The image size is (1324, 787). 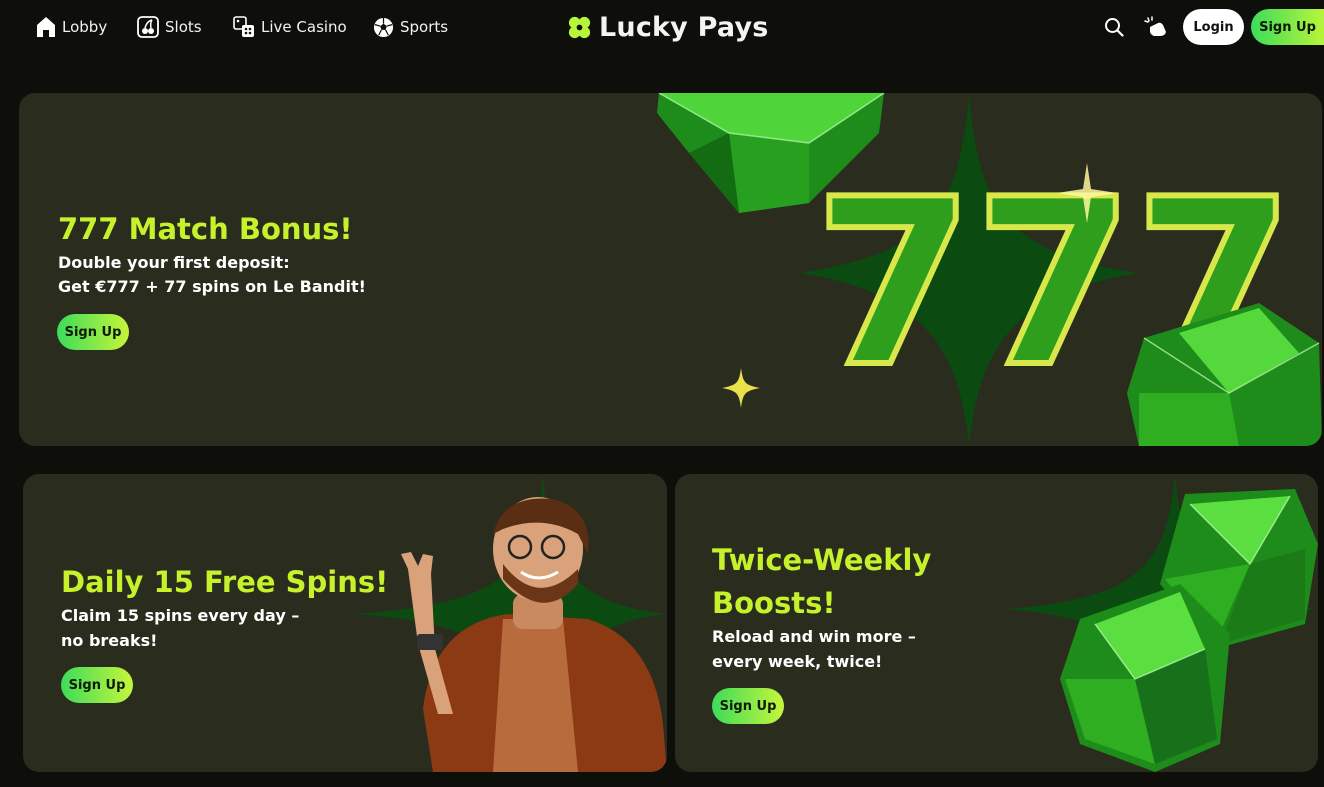 I want to click on nav-live-casino: Live Casino, so click(x=290, y=27).